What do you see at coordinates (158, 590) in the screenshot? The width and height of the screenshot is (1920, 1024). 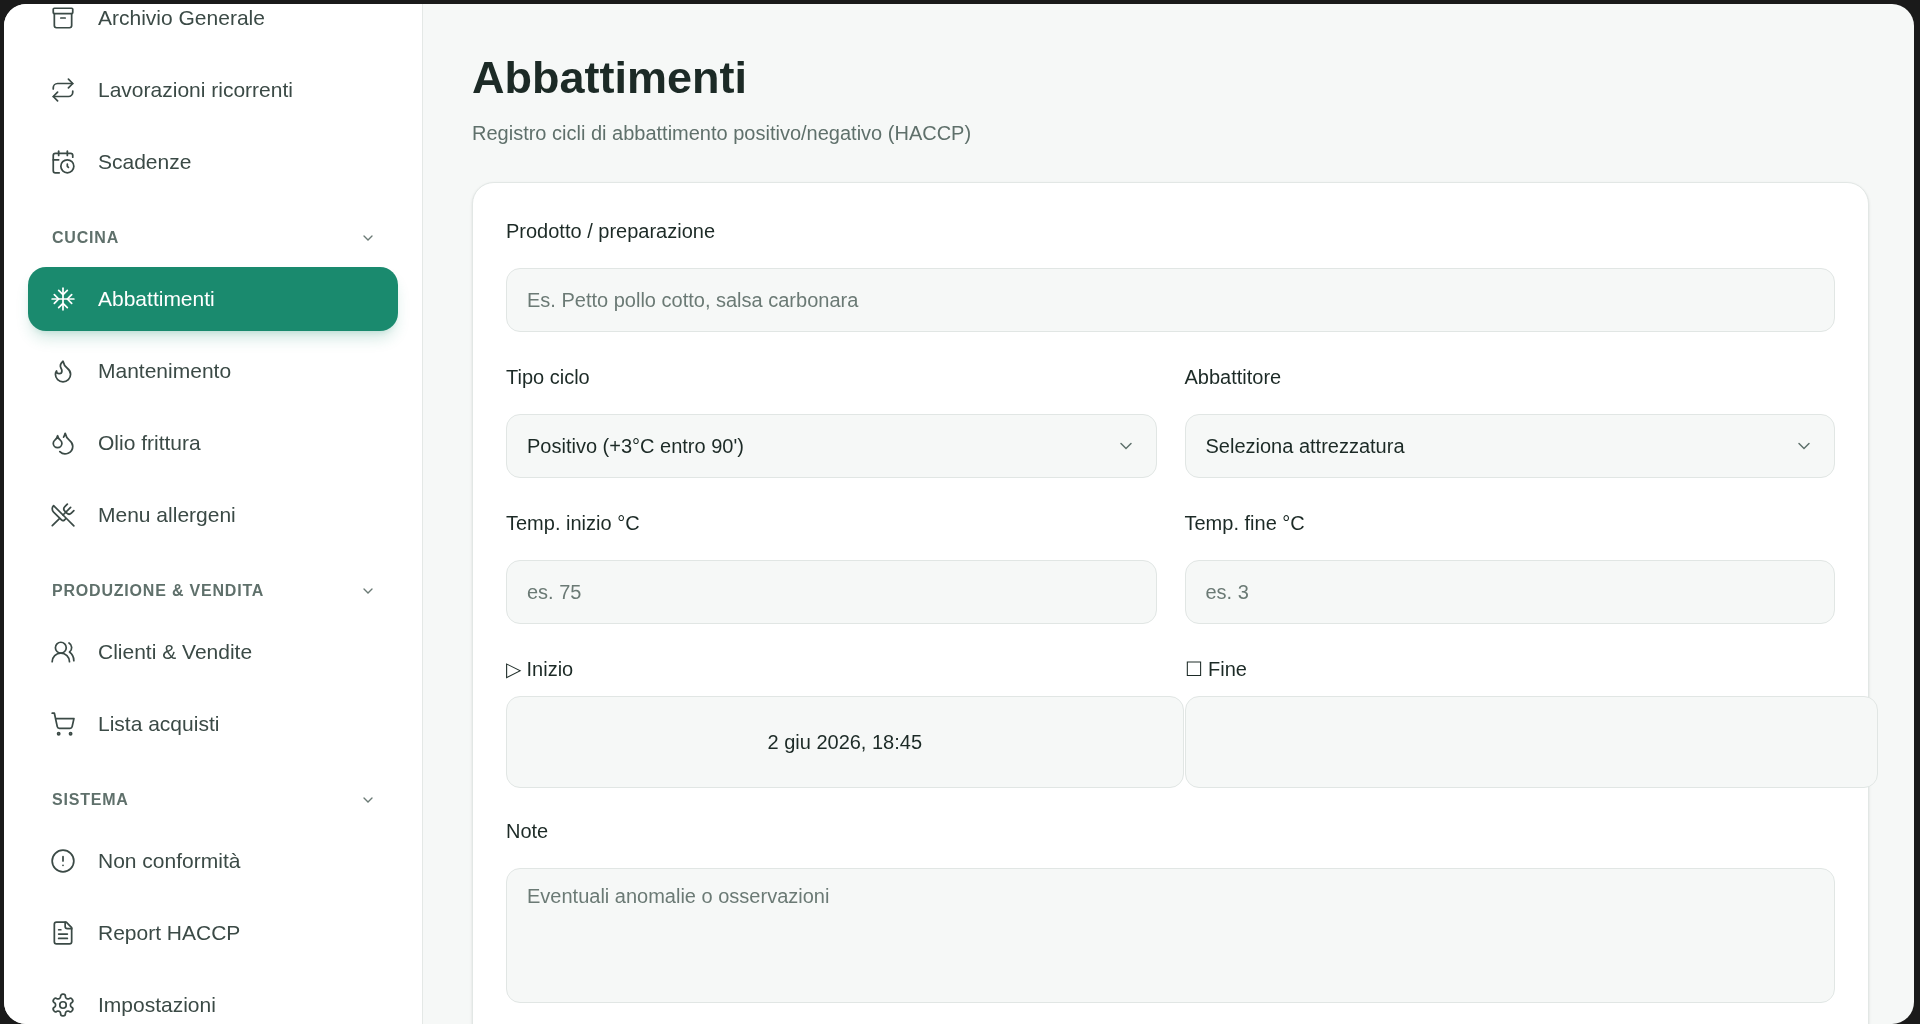 I see `section-heading: PRODUZIONE & VENDITA` at bounding box center [158, 590].